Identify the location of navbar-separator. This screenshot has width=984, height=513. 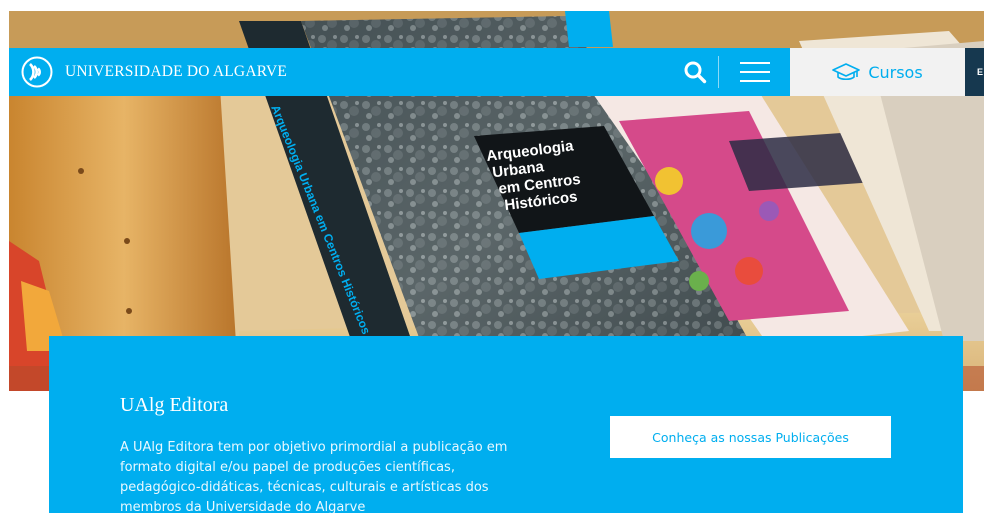
(718, 72).